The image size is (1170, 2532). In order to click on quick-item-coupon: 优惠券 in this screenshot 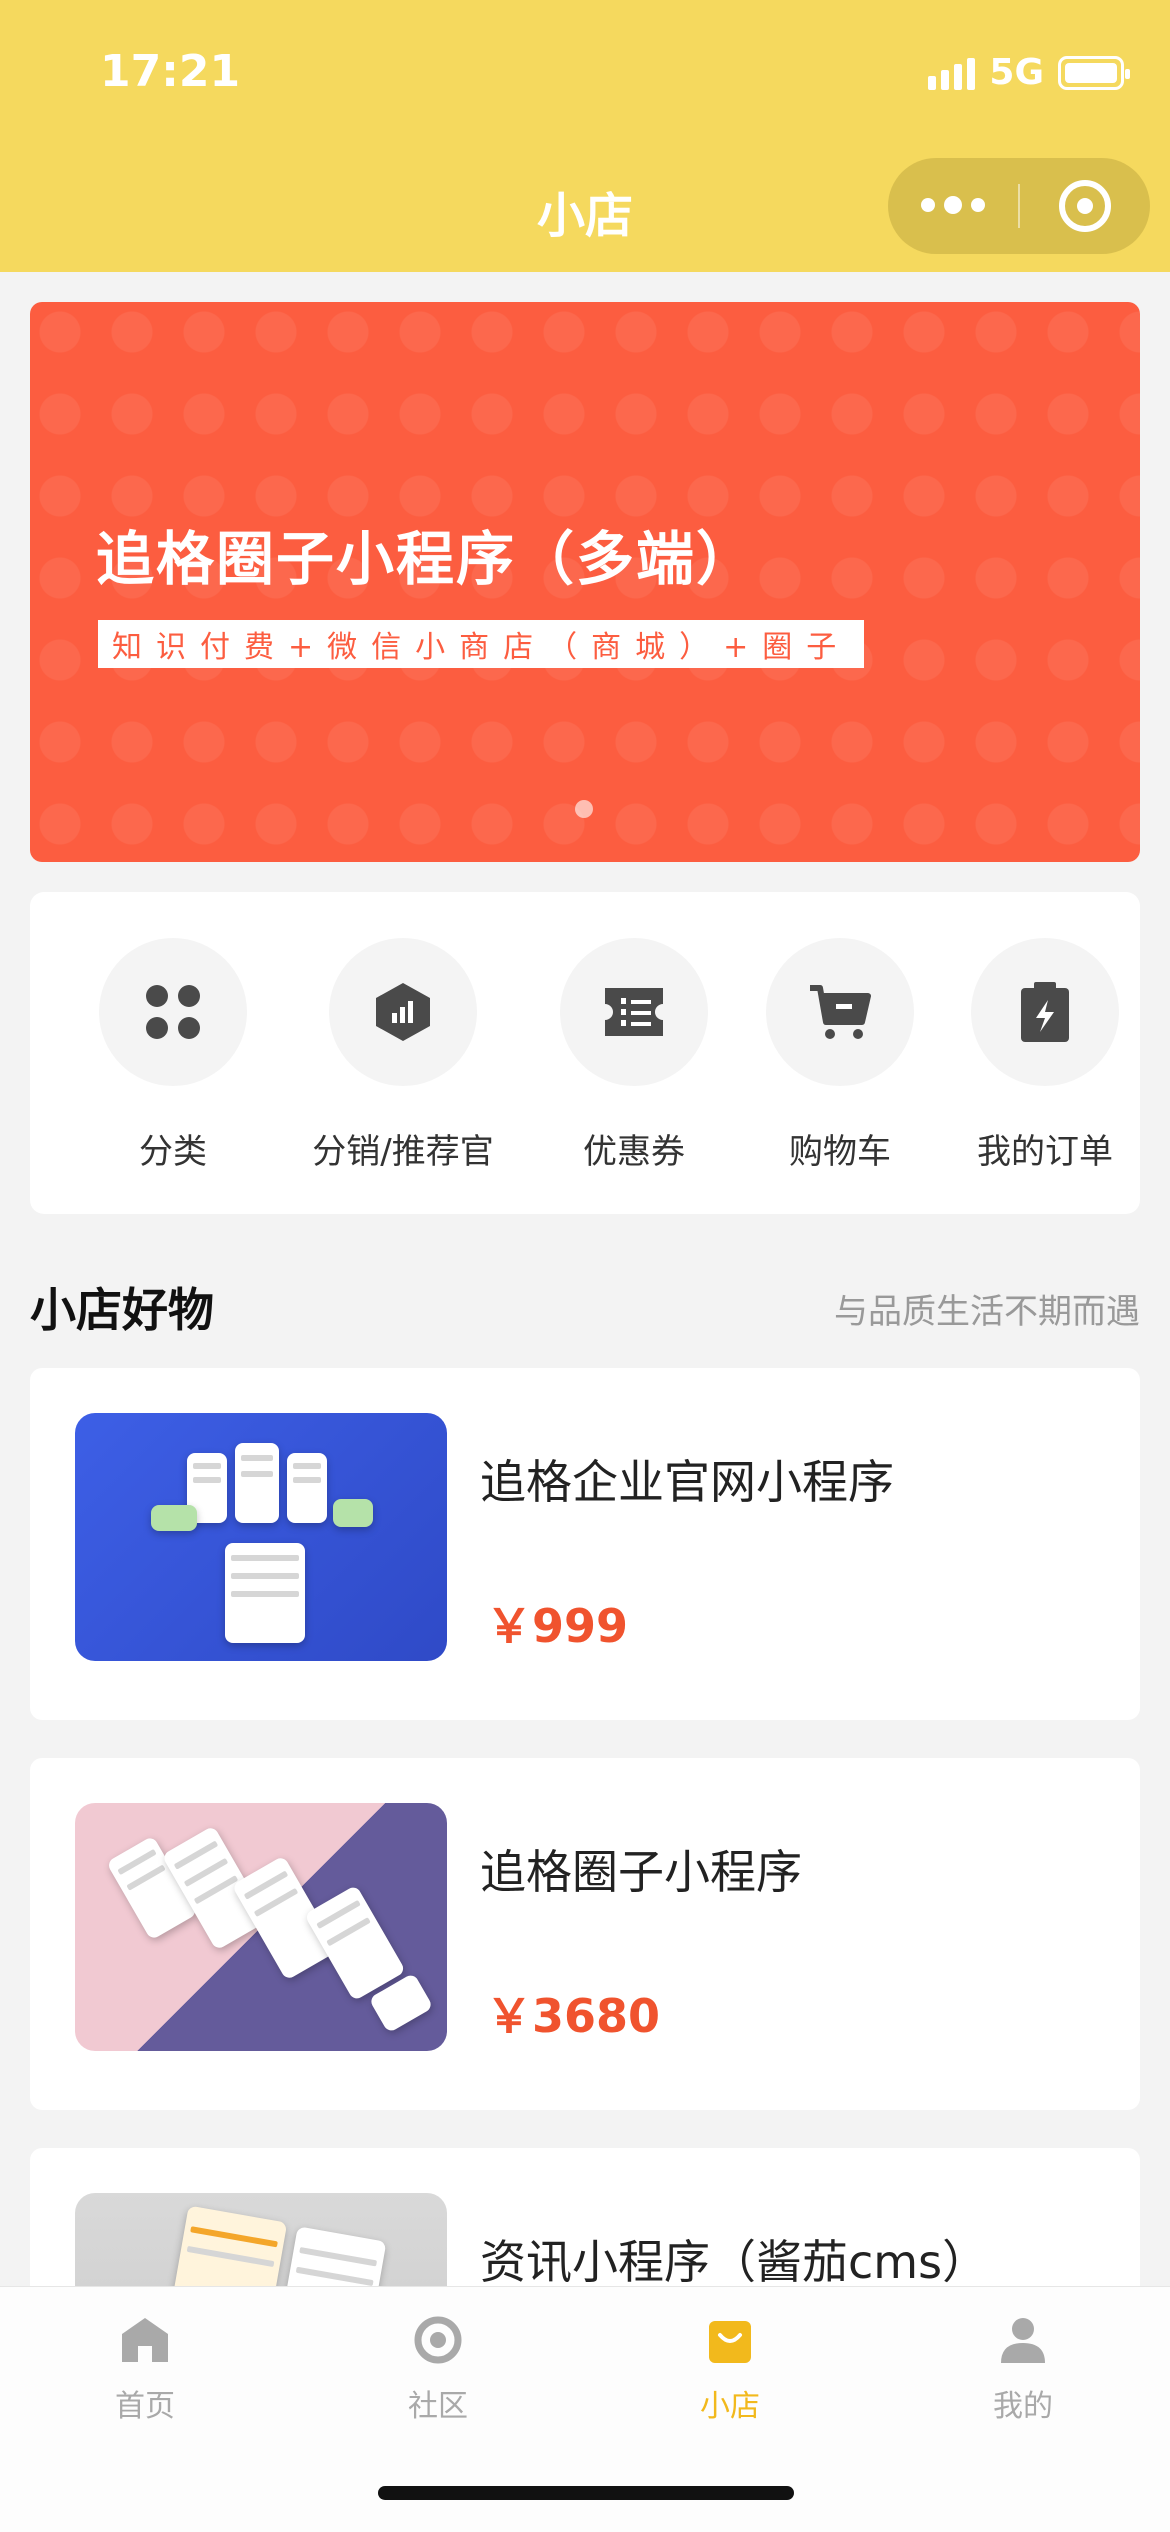, I will do `click(634, 1055)`.